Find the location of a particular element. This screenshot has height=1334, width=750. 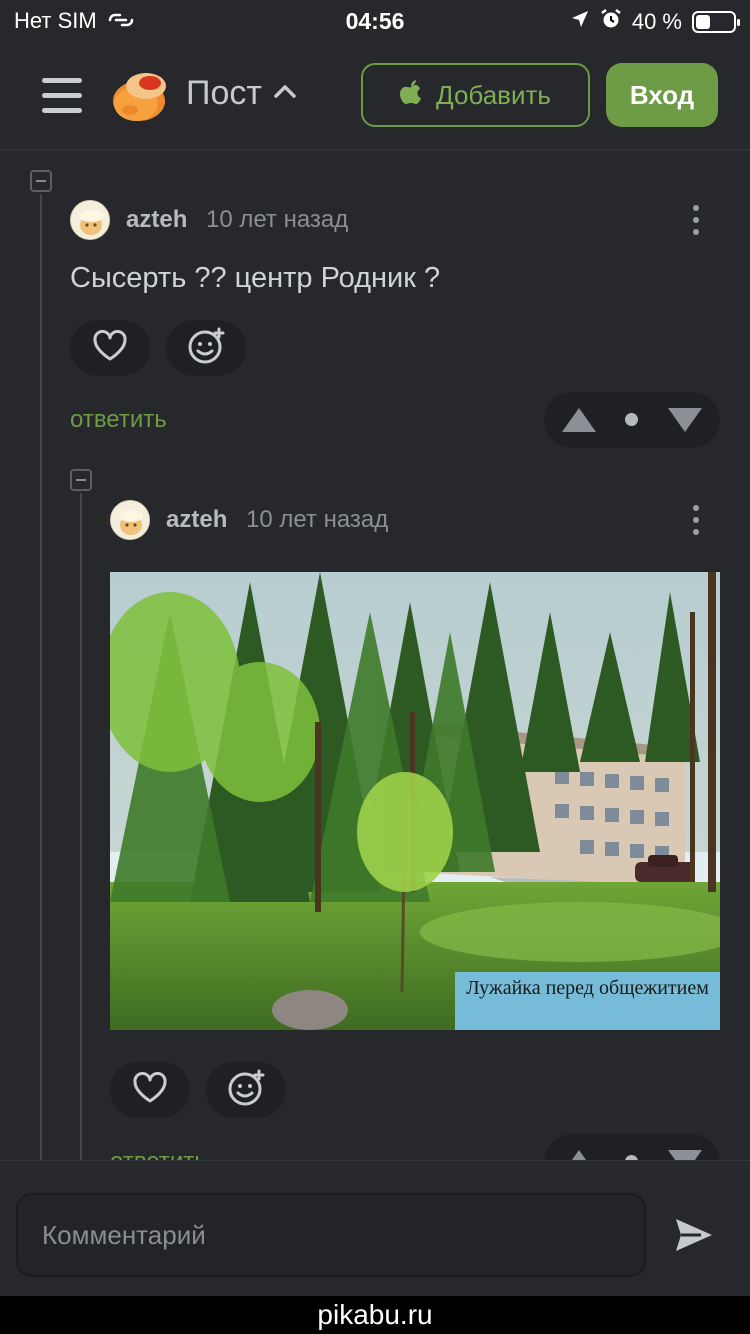

image-caption: Лужайка перед общежитием is located at coordinates (587, 1001).